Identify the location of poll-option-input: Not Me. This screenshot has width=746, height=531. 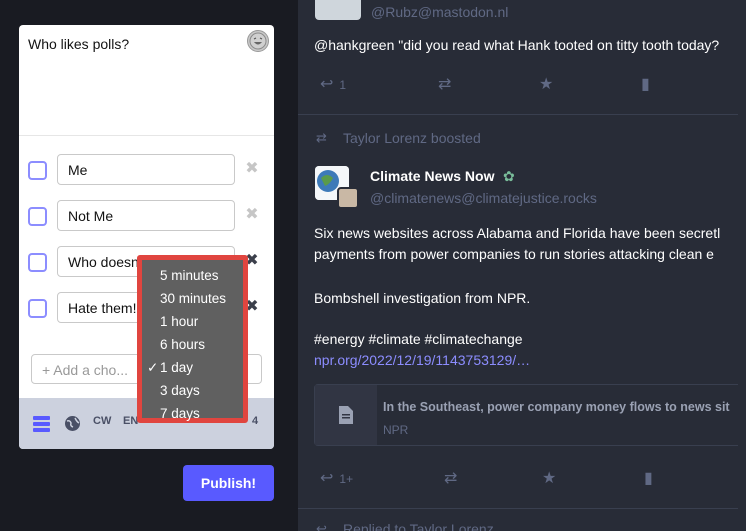
(146, 215).